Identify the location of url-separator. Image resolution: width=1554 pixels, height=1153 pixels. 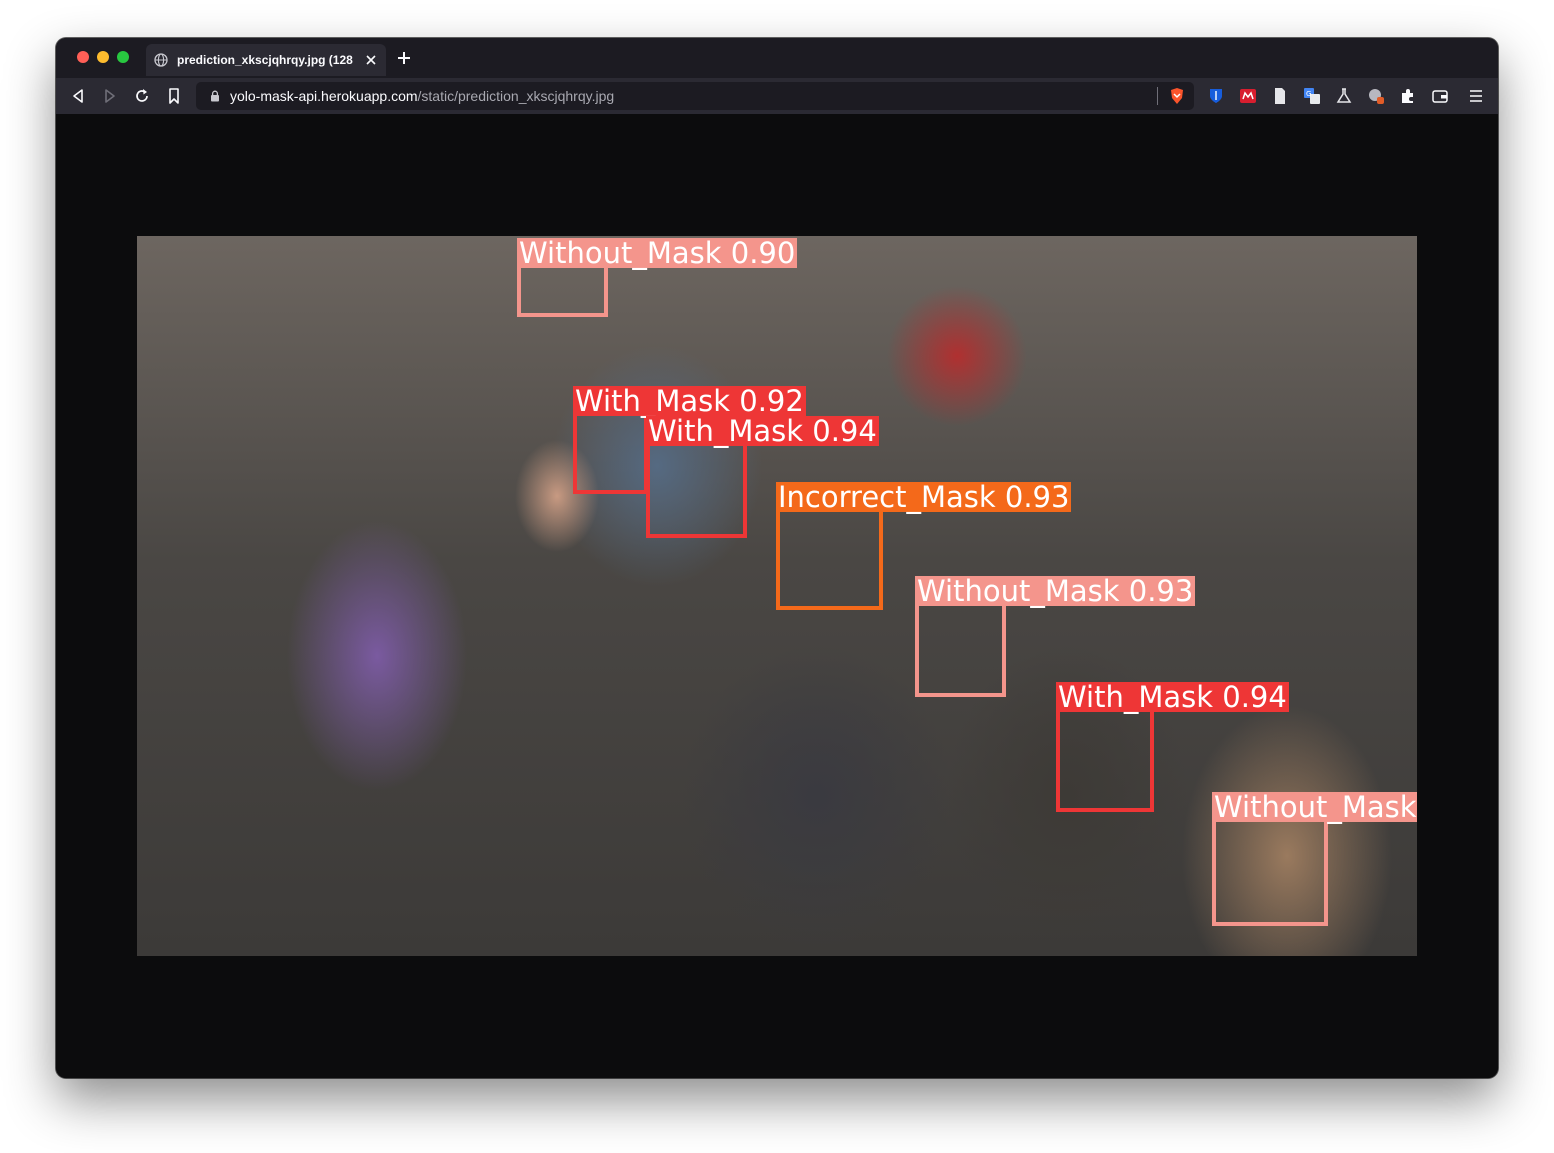
(1157, 96).